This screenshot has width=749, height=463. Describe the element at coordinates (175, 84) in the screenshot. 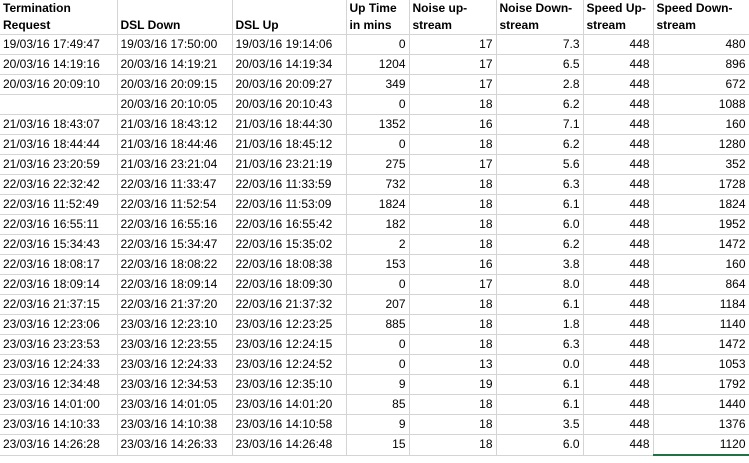

I see `table-cell: 20/03/16 20:09:15` at that location.